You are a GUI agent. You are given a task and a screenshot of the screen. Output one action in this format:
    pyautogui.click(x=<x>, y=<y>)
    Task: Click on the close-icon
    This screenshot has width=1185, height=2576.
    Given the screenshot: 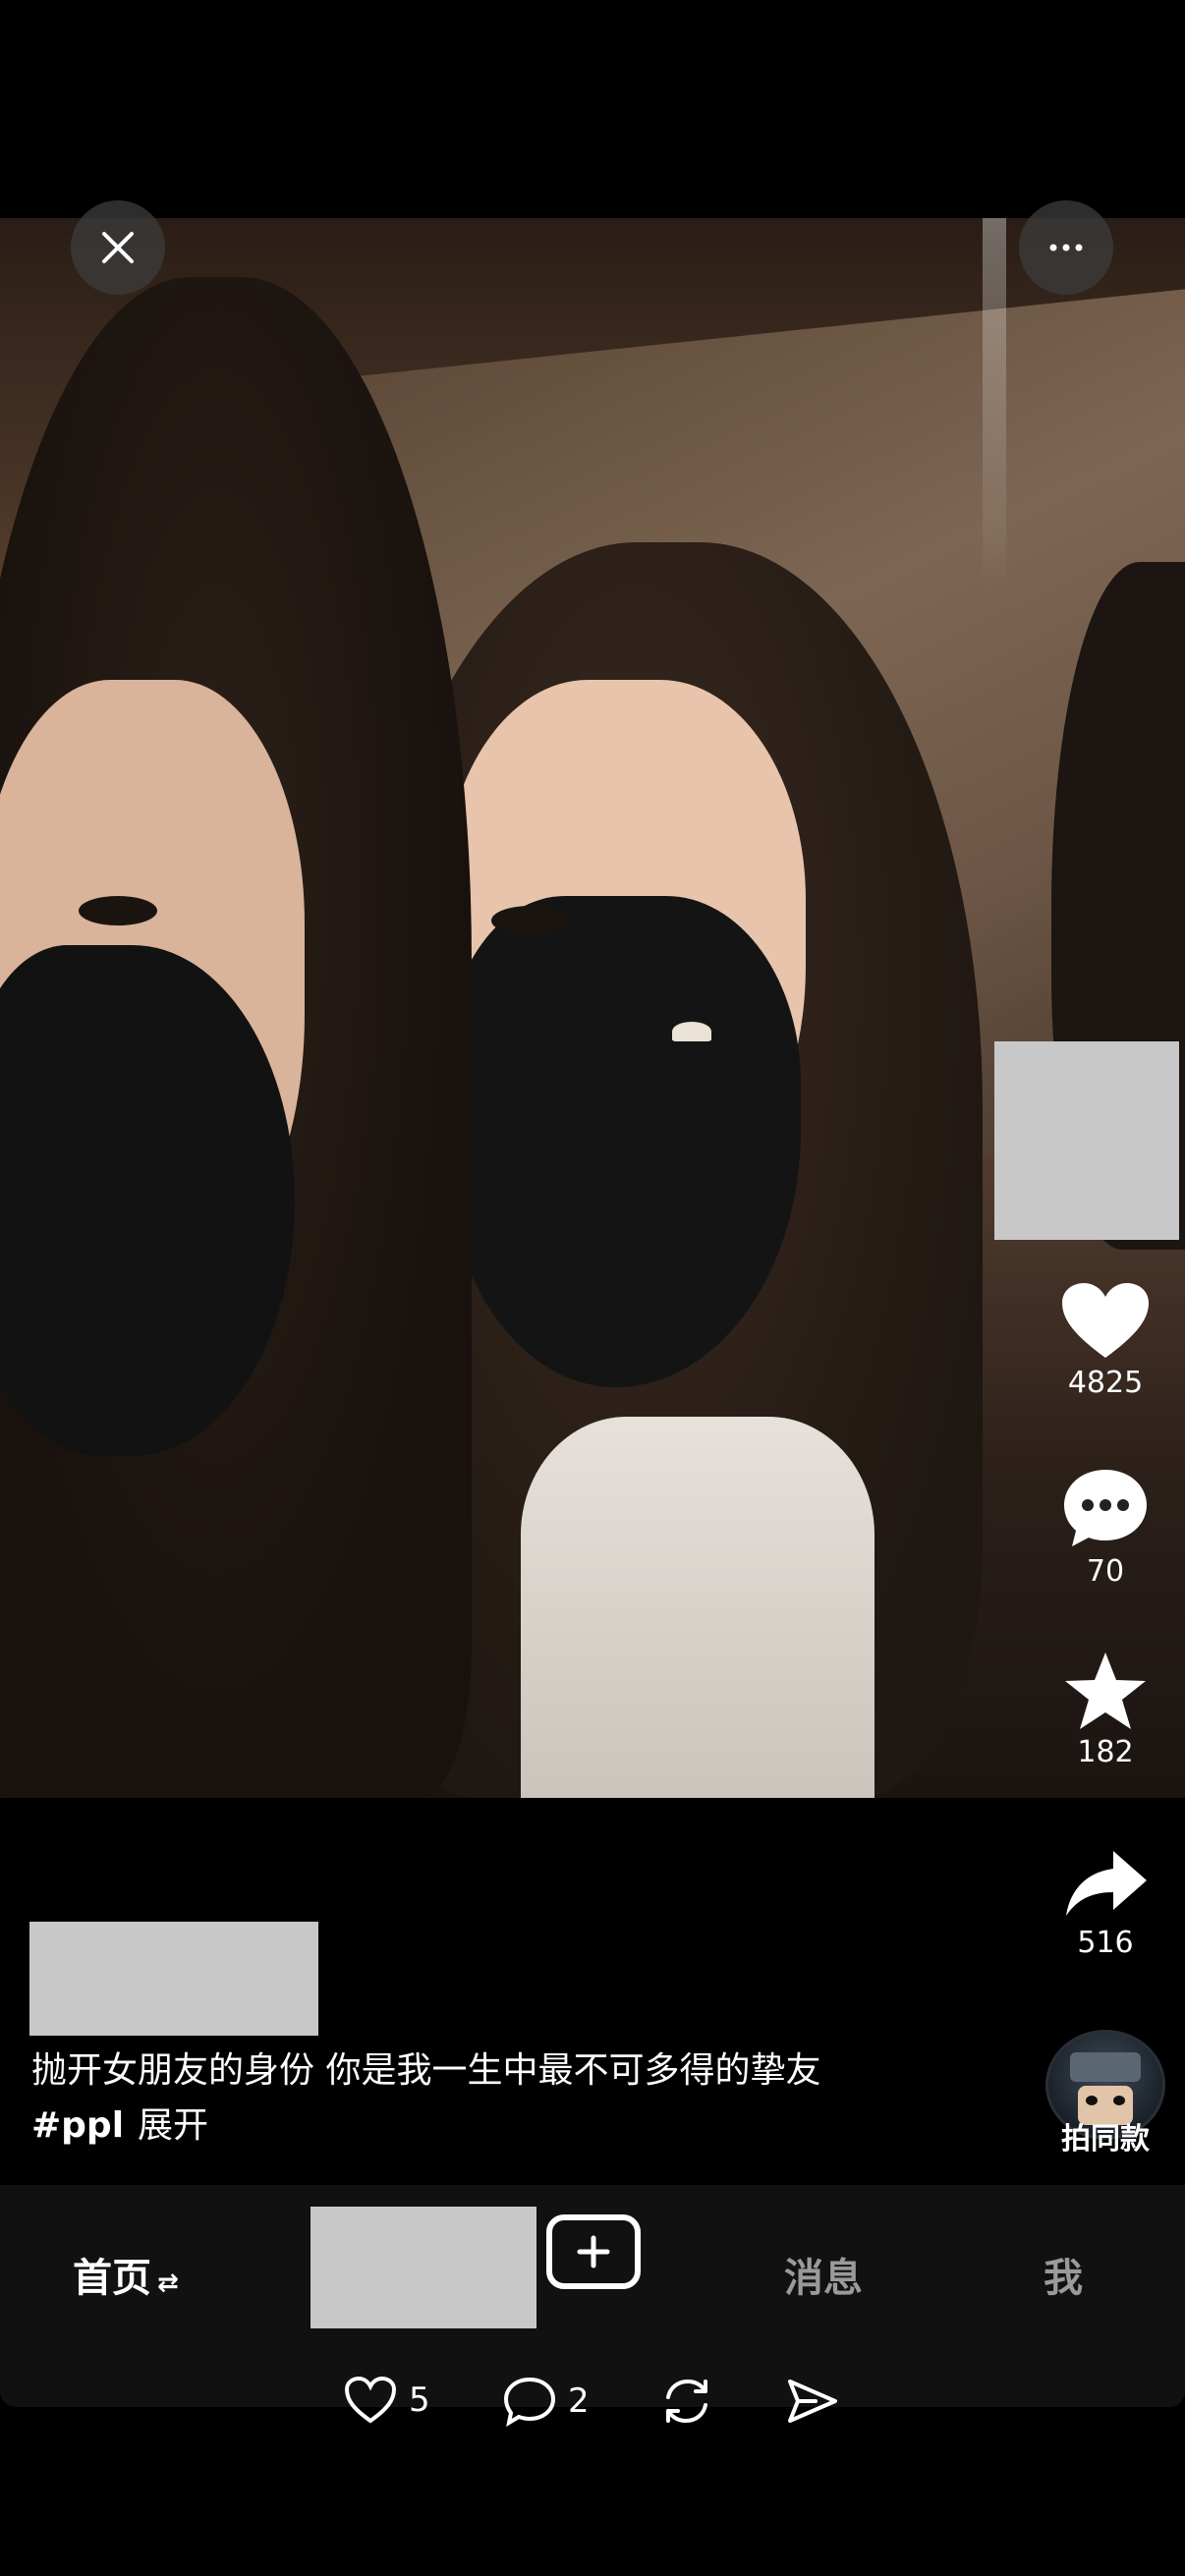 What is the action you would take?
    pyautogui.click(x=118, y=247)
    